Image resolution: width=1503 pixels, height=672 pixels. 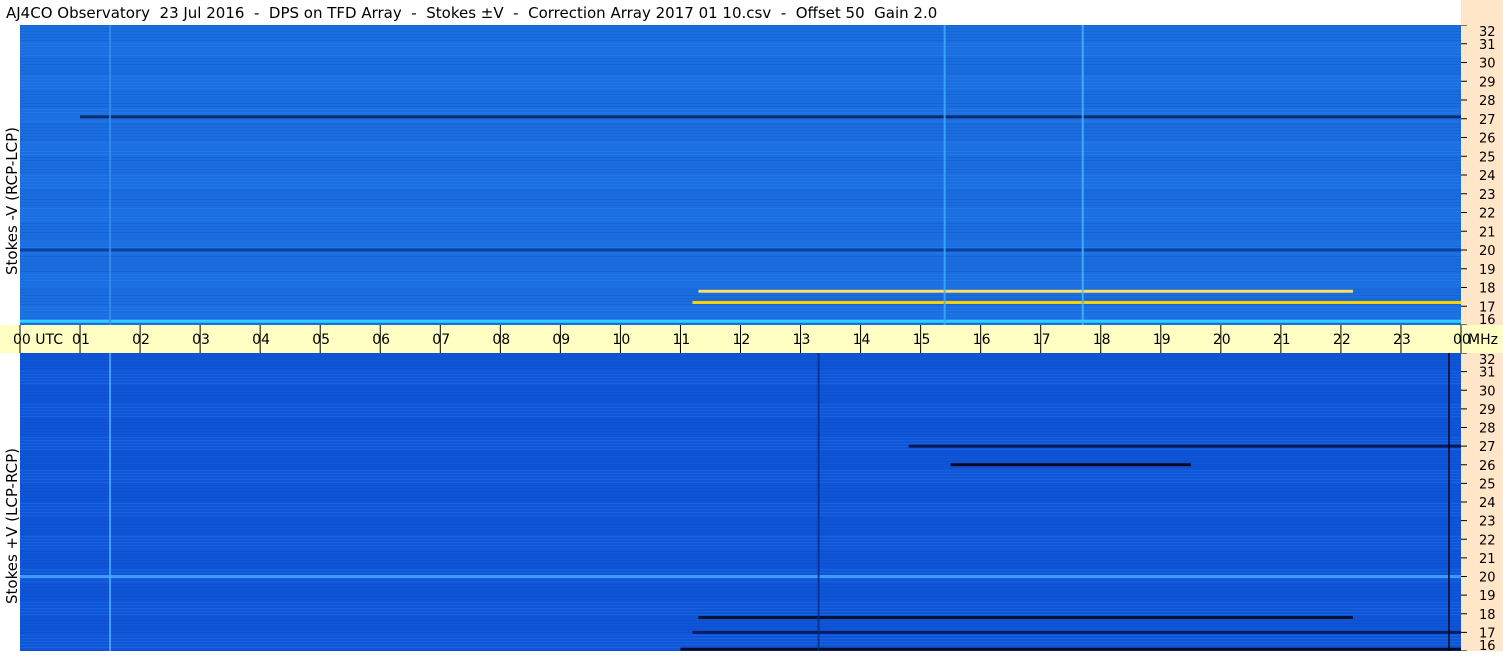 I want to click on time-tick-label: 00 UTC, so click(x=38, y=340).